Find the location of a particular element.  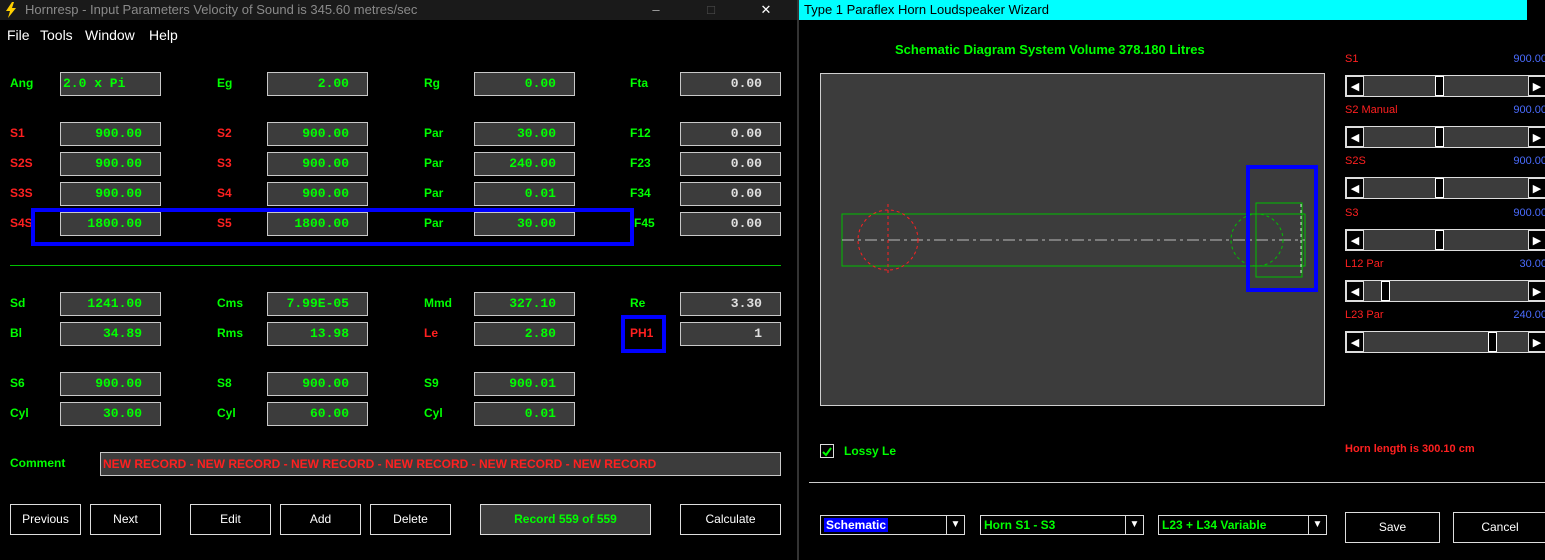

s9-field: 900.01 is located at coordinates (524, 384).